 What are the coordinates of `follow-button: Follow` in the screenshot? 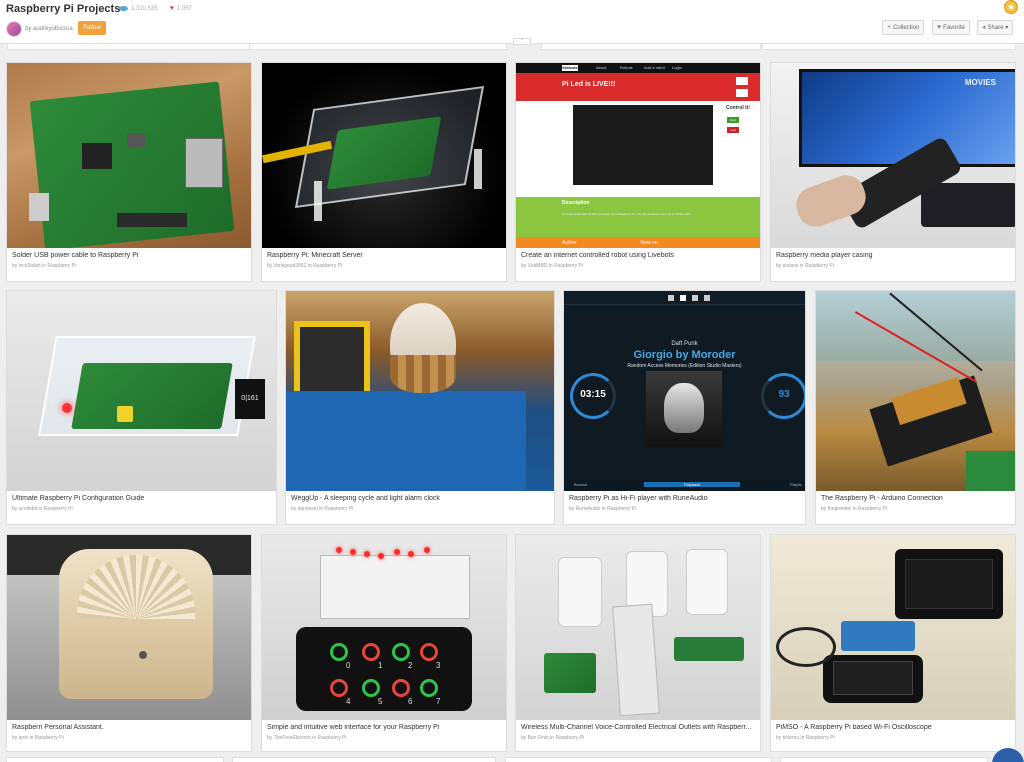 It's located at (92, 28).